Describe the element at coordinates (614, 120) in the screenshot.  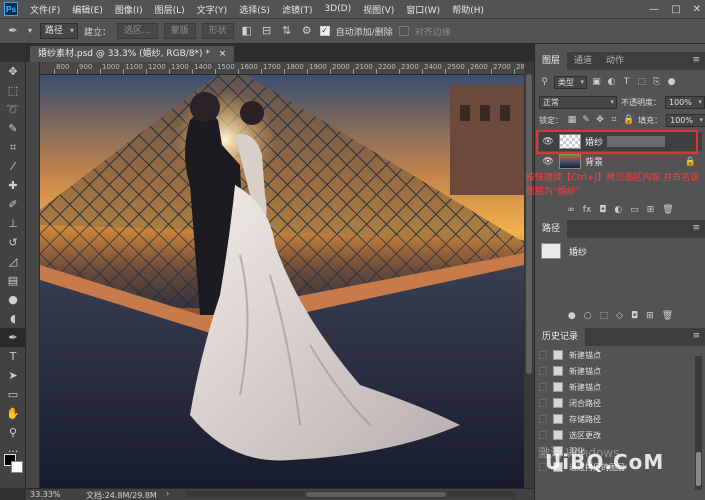
I see `lock-artboard-icon: ⌗` at that location.